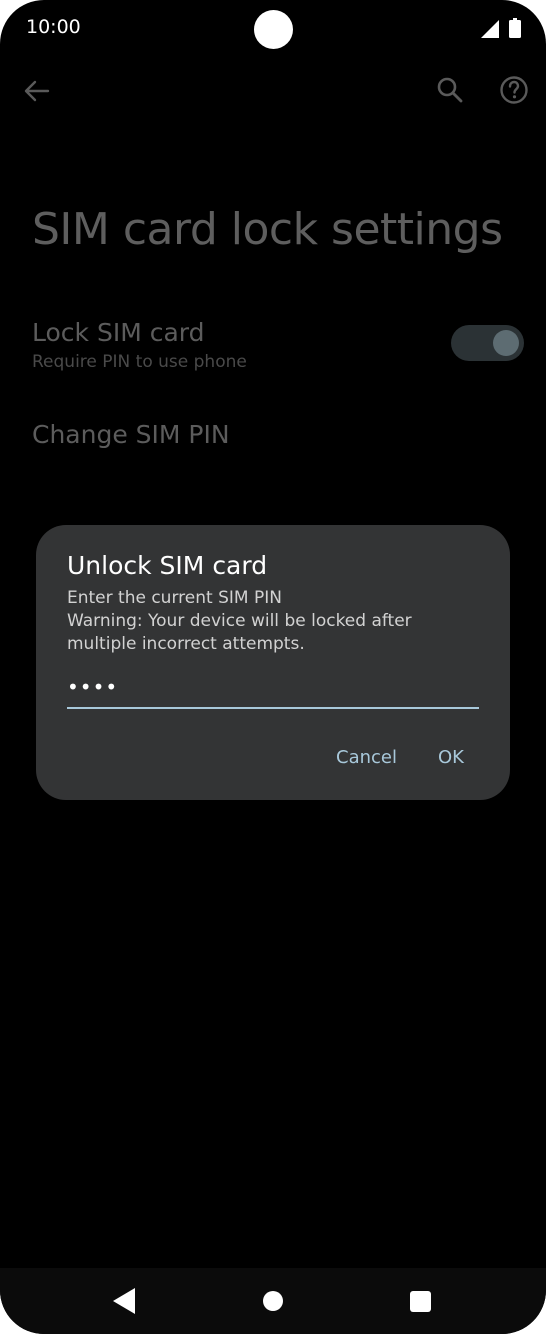 The height and width of the screenshot is (1334, 546). I want to click on status-time: 10:00, so click(53, 27).